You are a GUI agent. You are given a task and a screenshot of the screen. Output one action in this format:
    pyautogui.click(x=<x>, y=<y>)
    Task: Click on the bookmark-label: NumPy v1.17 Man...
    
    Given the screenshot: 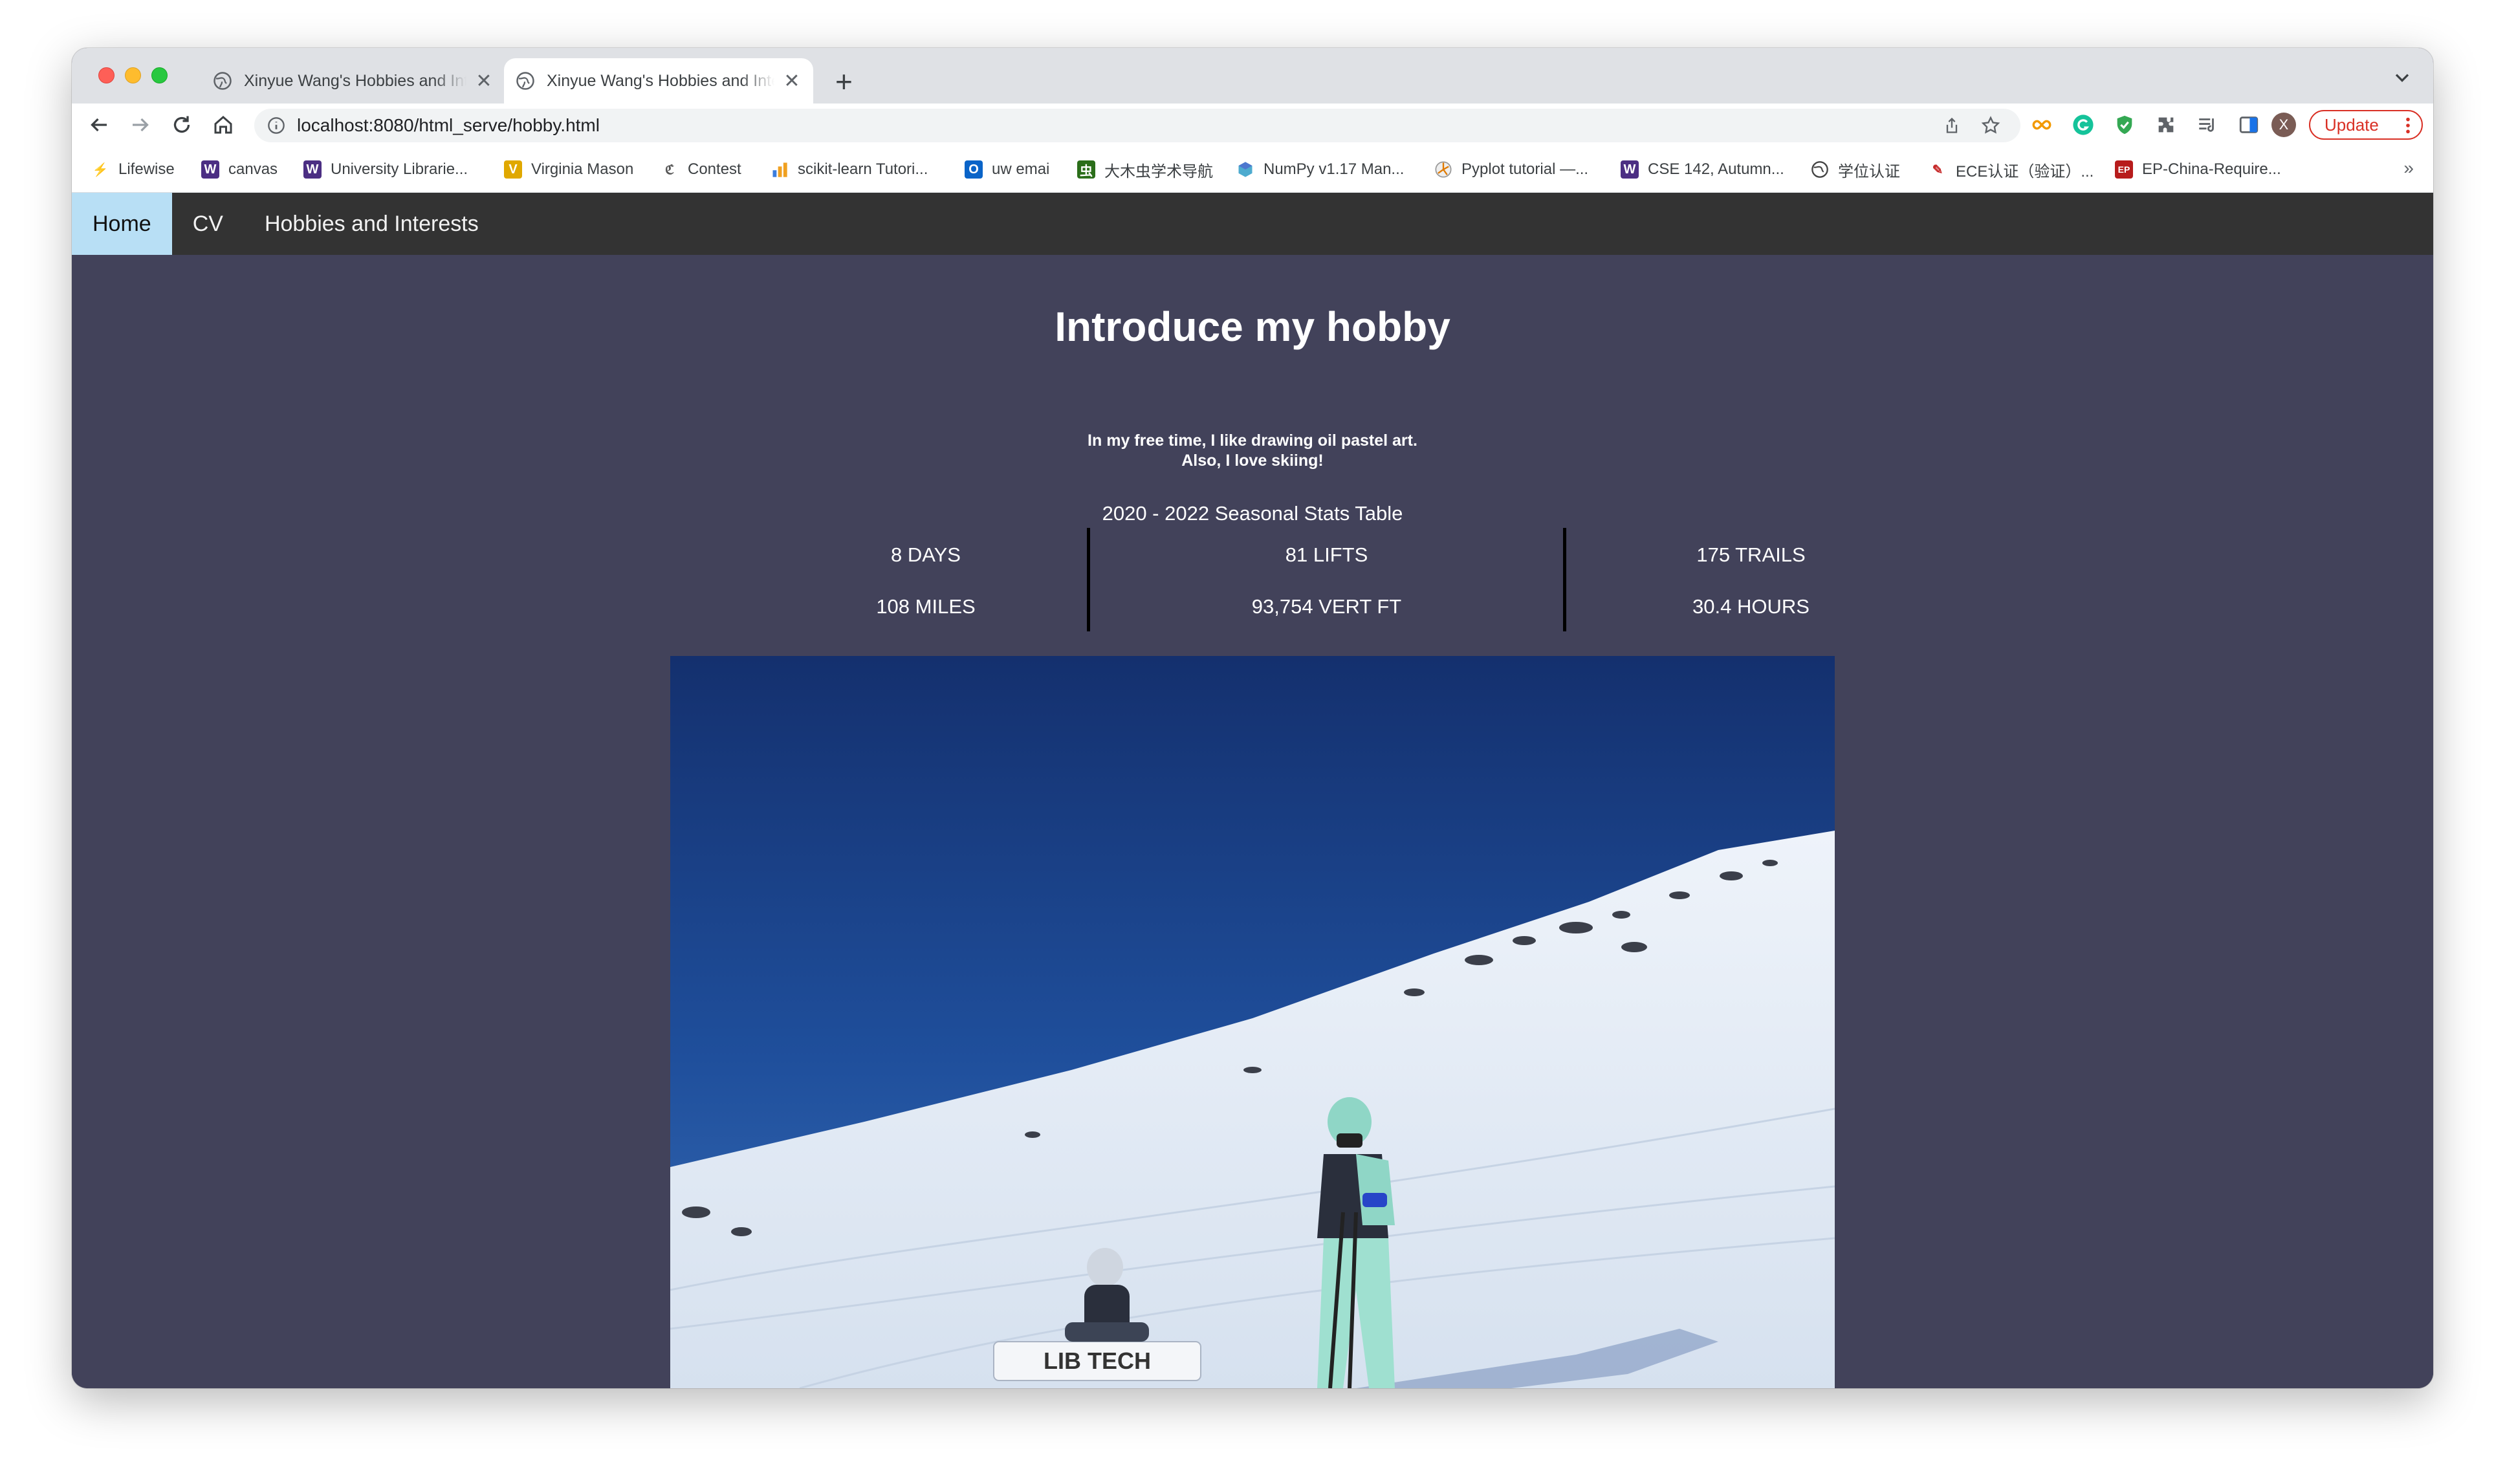 What is the action you would take?
    pyautogui.click(x=1334, y=169)
    